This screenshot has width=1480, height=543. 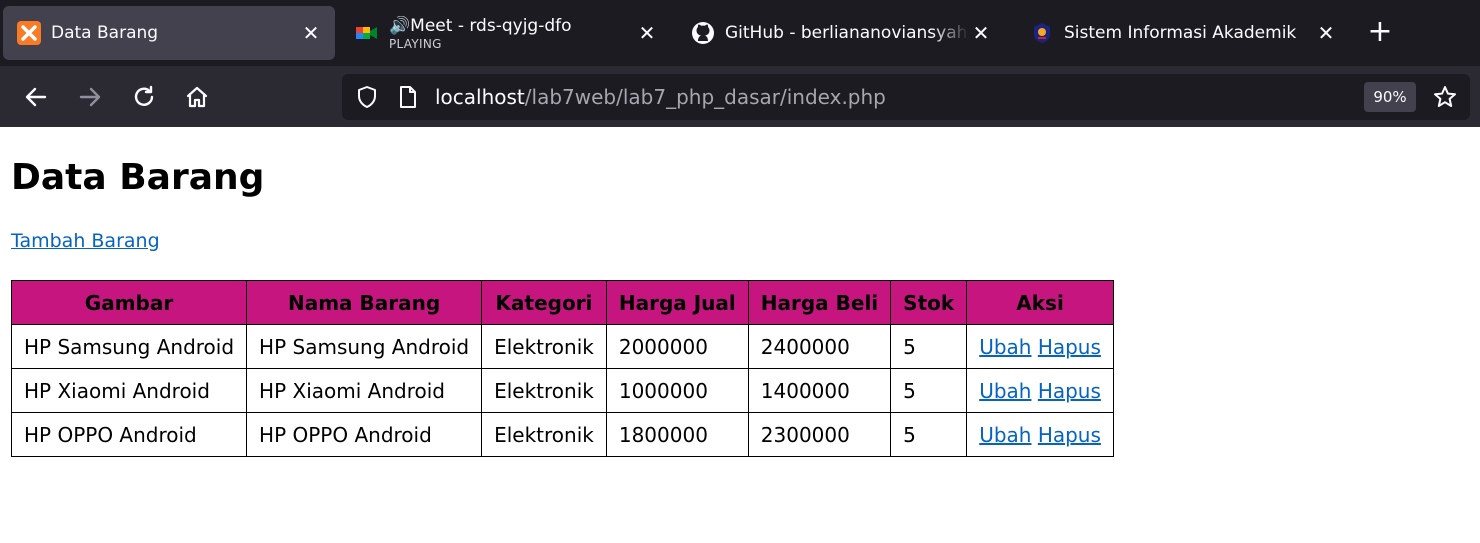 What do you see at coordinates (703, 33) in the screenshot?
I see `github-icon` at bounding box center [703, 33].